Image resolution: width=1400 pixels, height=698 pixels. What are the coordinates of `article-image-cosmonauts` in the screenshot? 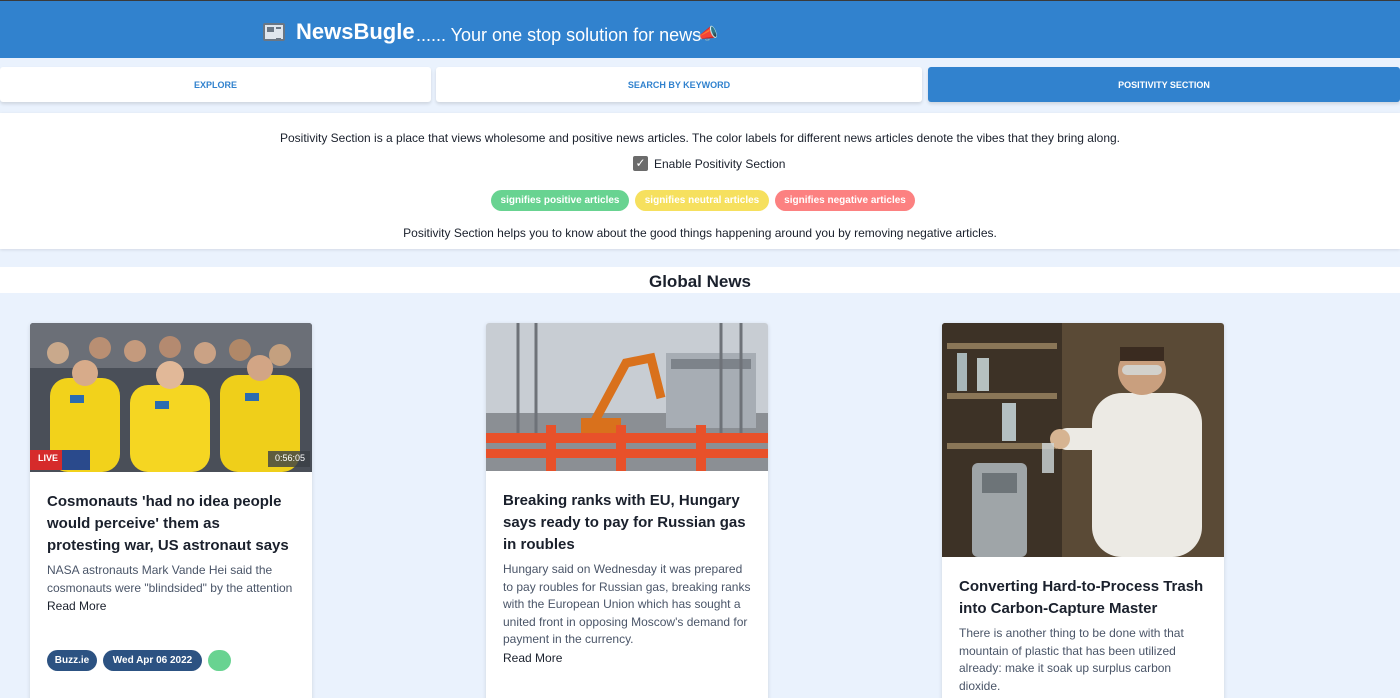 It's located at (171, 397).